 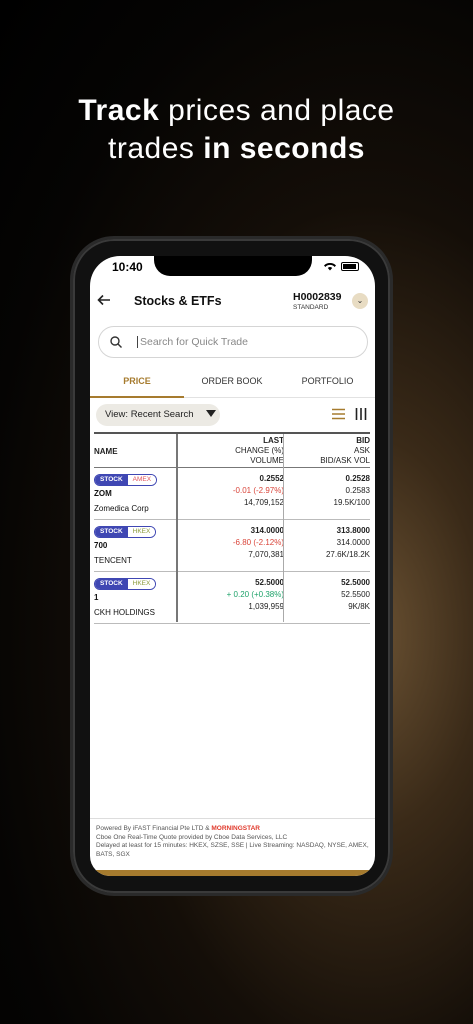 I want to click on search-placeholder: Search for Quick Trade, so click(x=192, y=342).